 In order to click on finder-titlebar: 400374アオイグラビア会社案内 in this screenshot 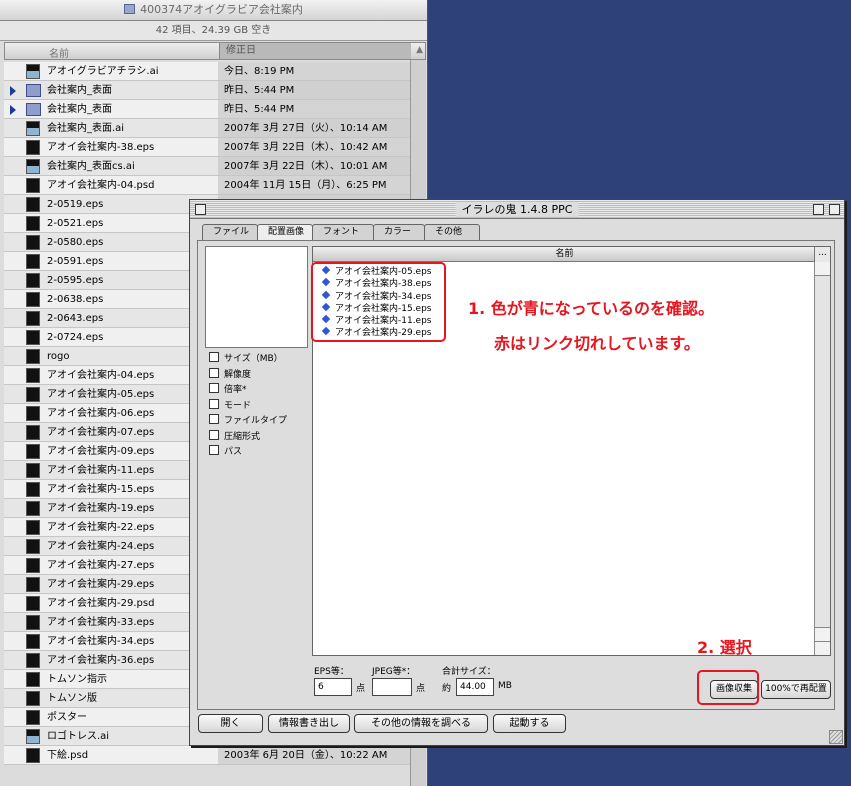, I will do `click(213, 10)`.